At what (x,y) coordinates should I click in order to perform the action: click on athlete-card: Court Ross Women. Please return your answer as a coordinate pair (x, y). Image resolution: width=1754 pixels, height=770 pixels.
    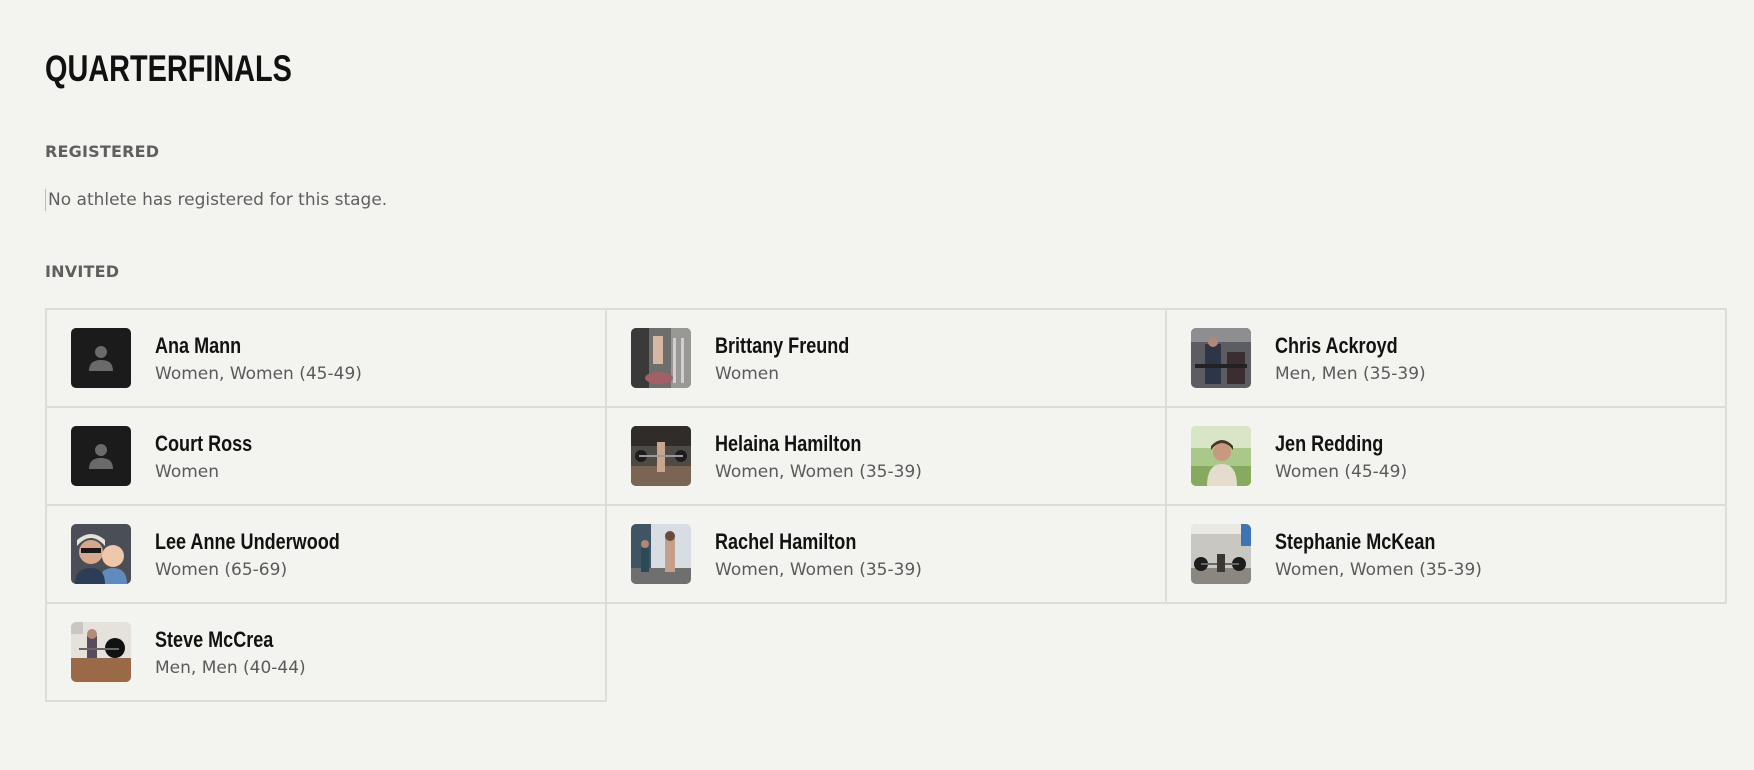
    Looking at the image, I should click on (326, 456).